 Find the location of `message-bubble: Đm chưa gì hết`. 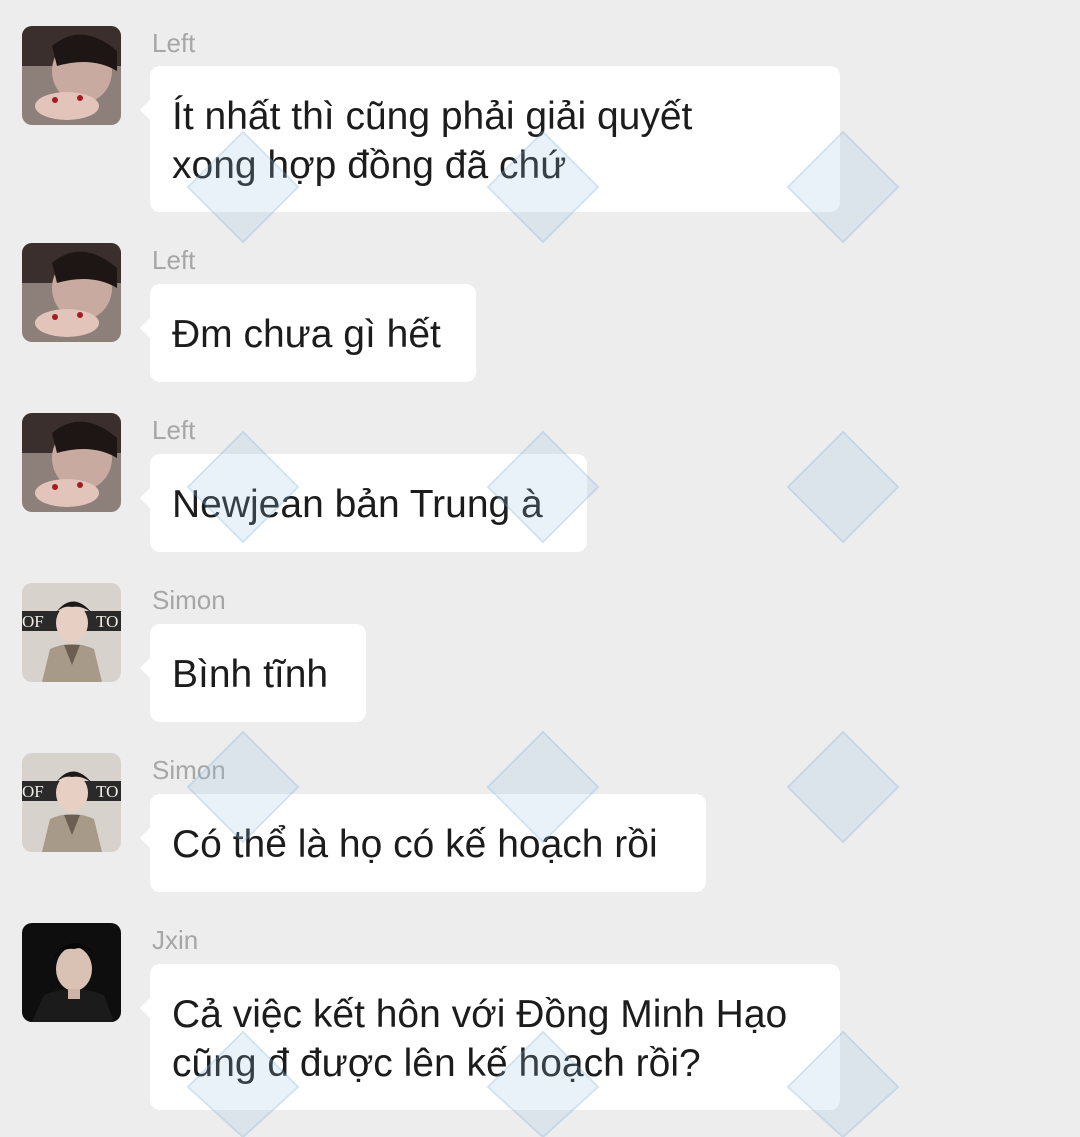

message-bubble: Đm chưa gì hết is located at coordinates (308, 333).